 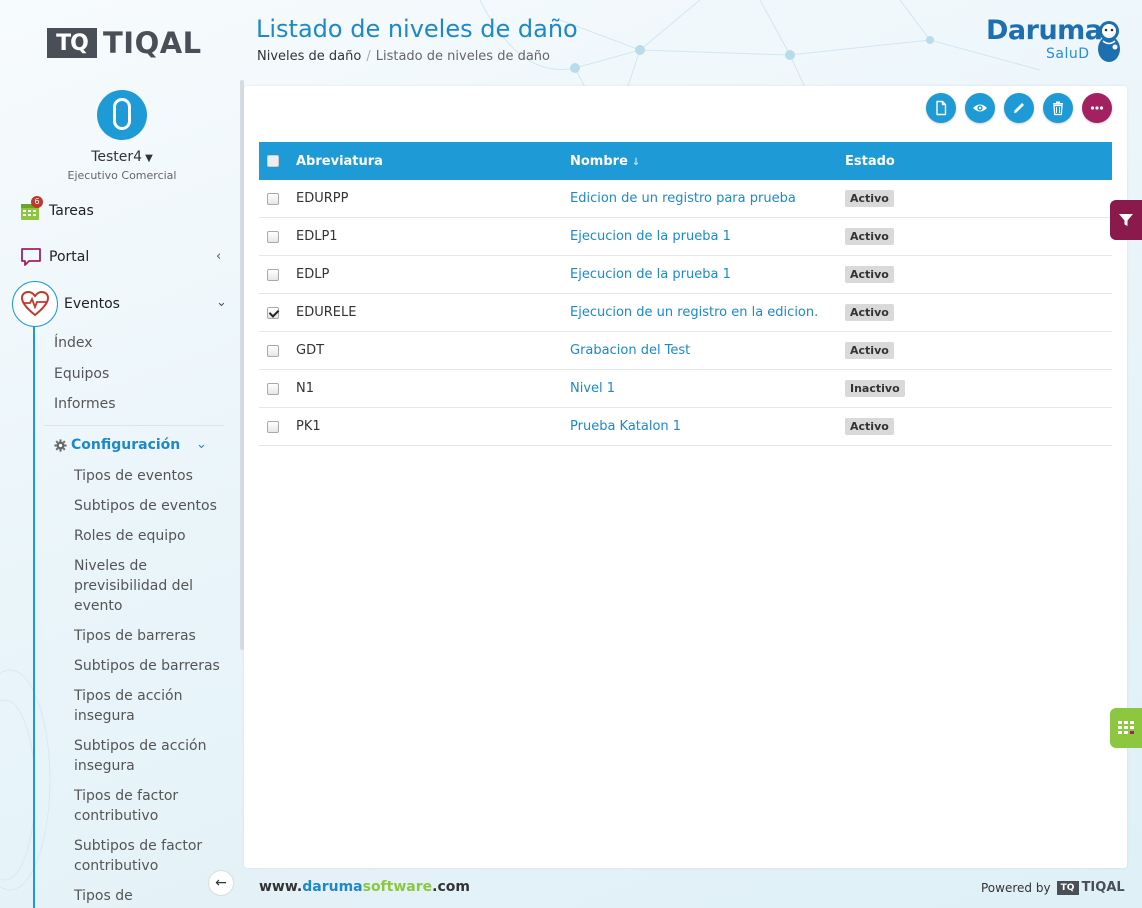 I want to click on website-link: www.darumasoftware.com, so click(x=364, y=887).